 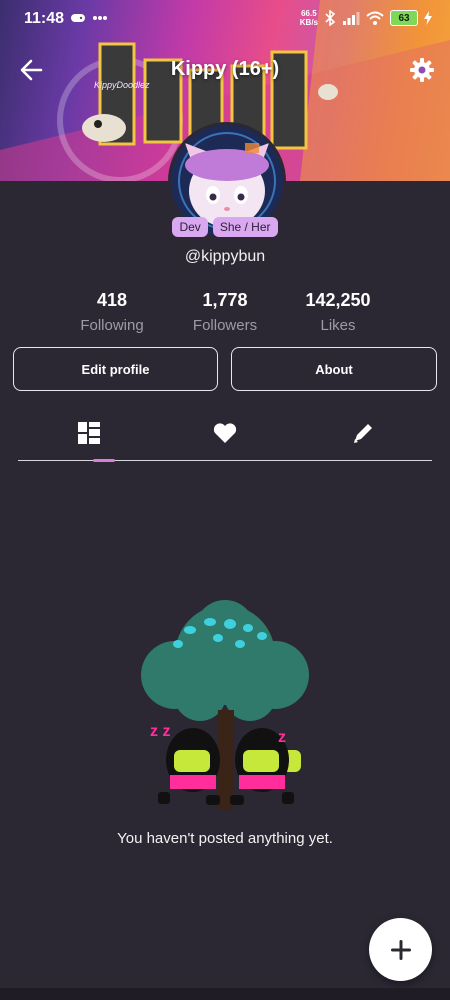 I want to click on profile-badges: Dev She / Her, so click(x=225, y=227).